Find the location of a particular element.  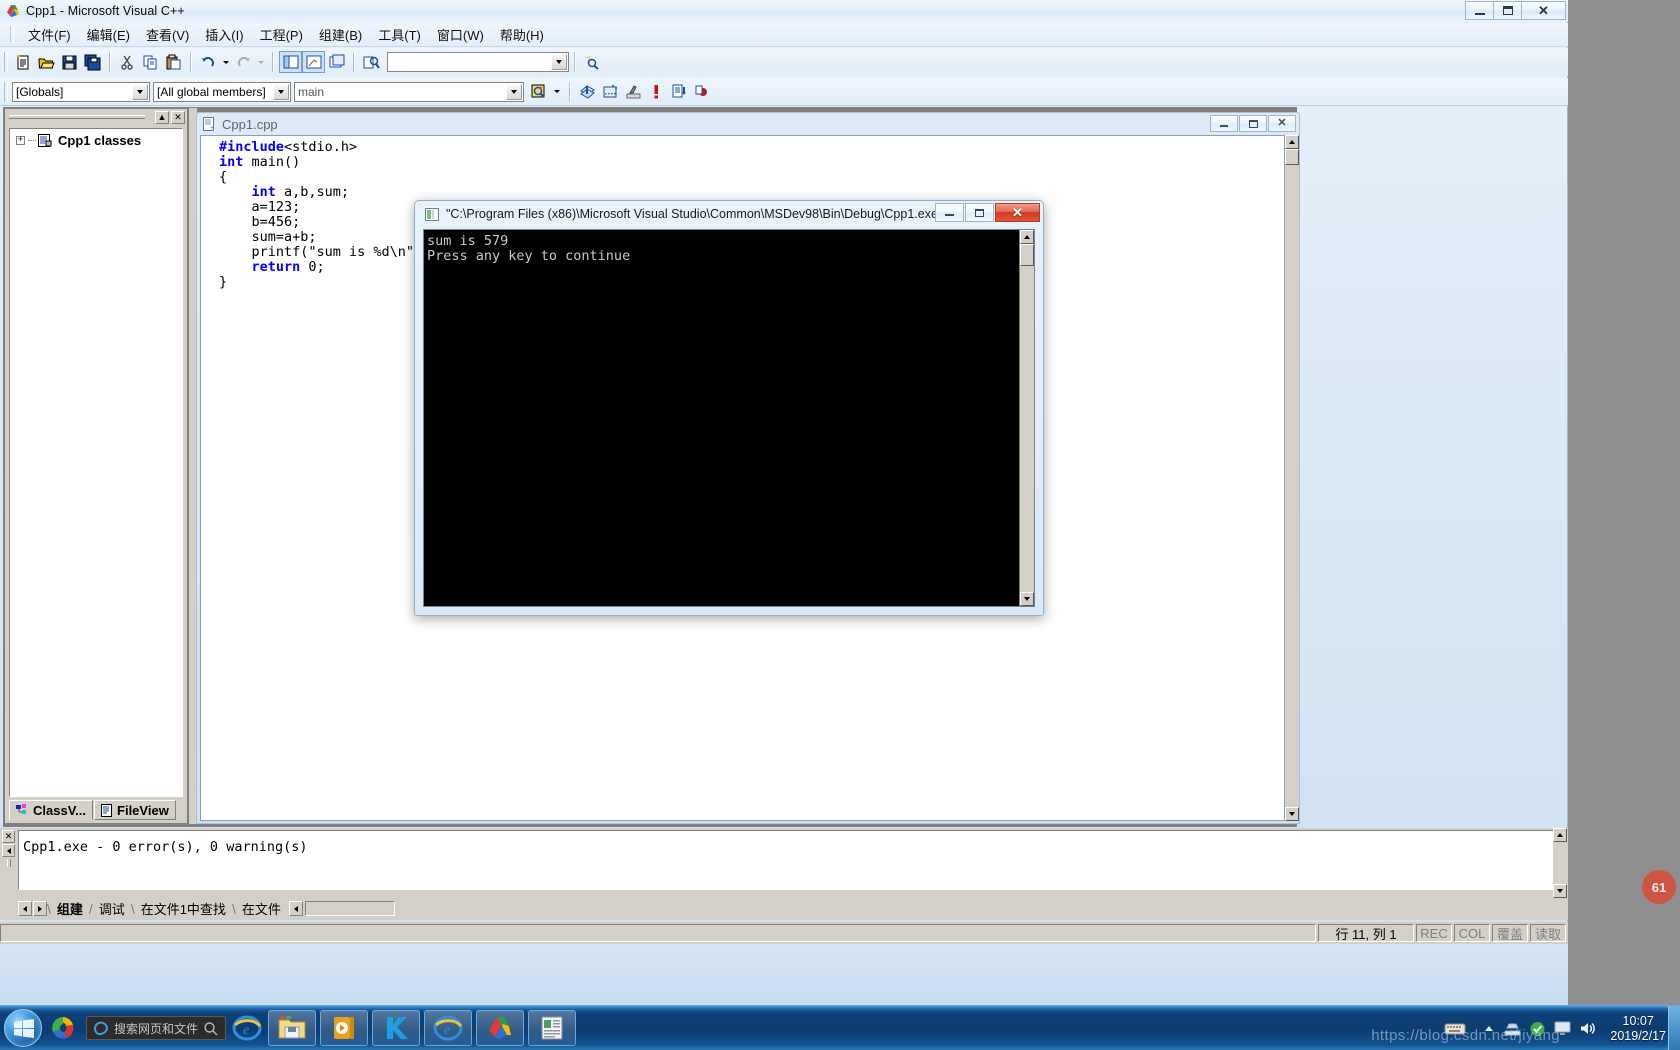

wizardbar-dropdown-icon is located at coordinates (557, 92).